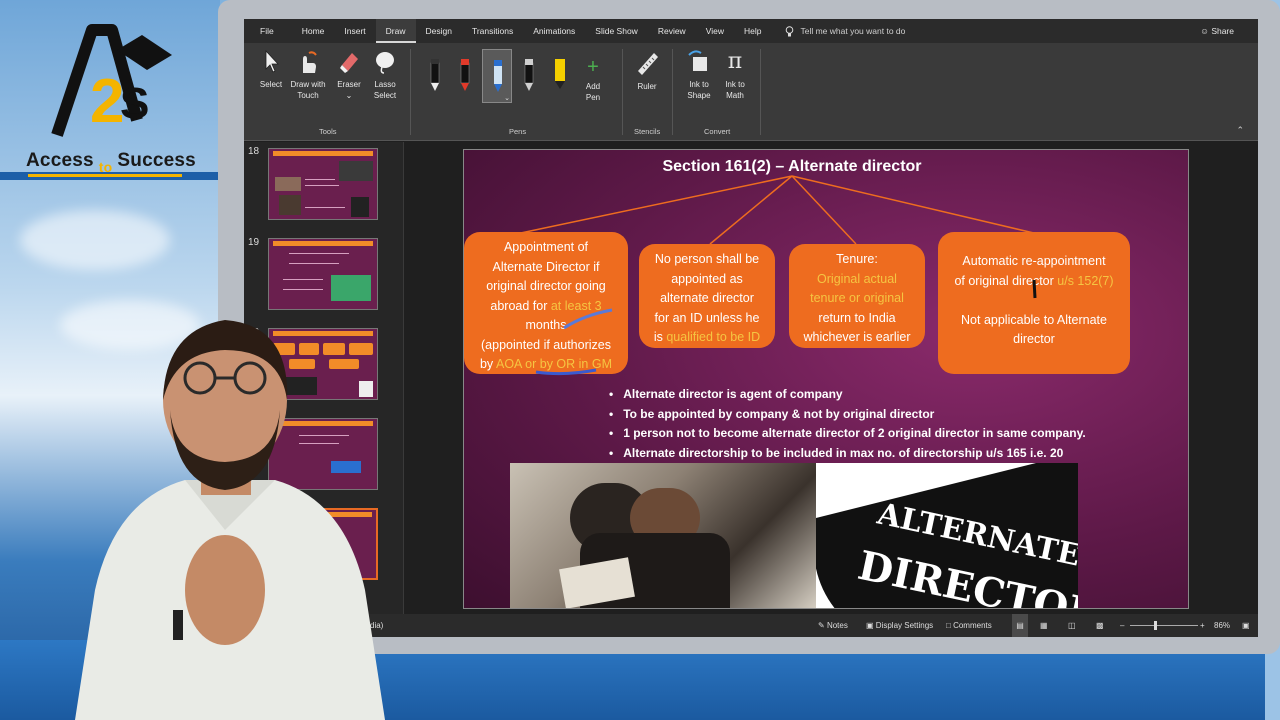  Describe the element at coordinates (554, 31) in the screenshot. I see `tab-animations: Animations` at that location.